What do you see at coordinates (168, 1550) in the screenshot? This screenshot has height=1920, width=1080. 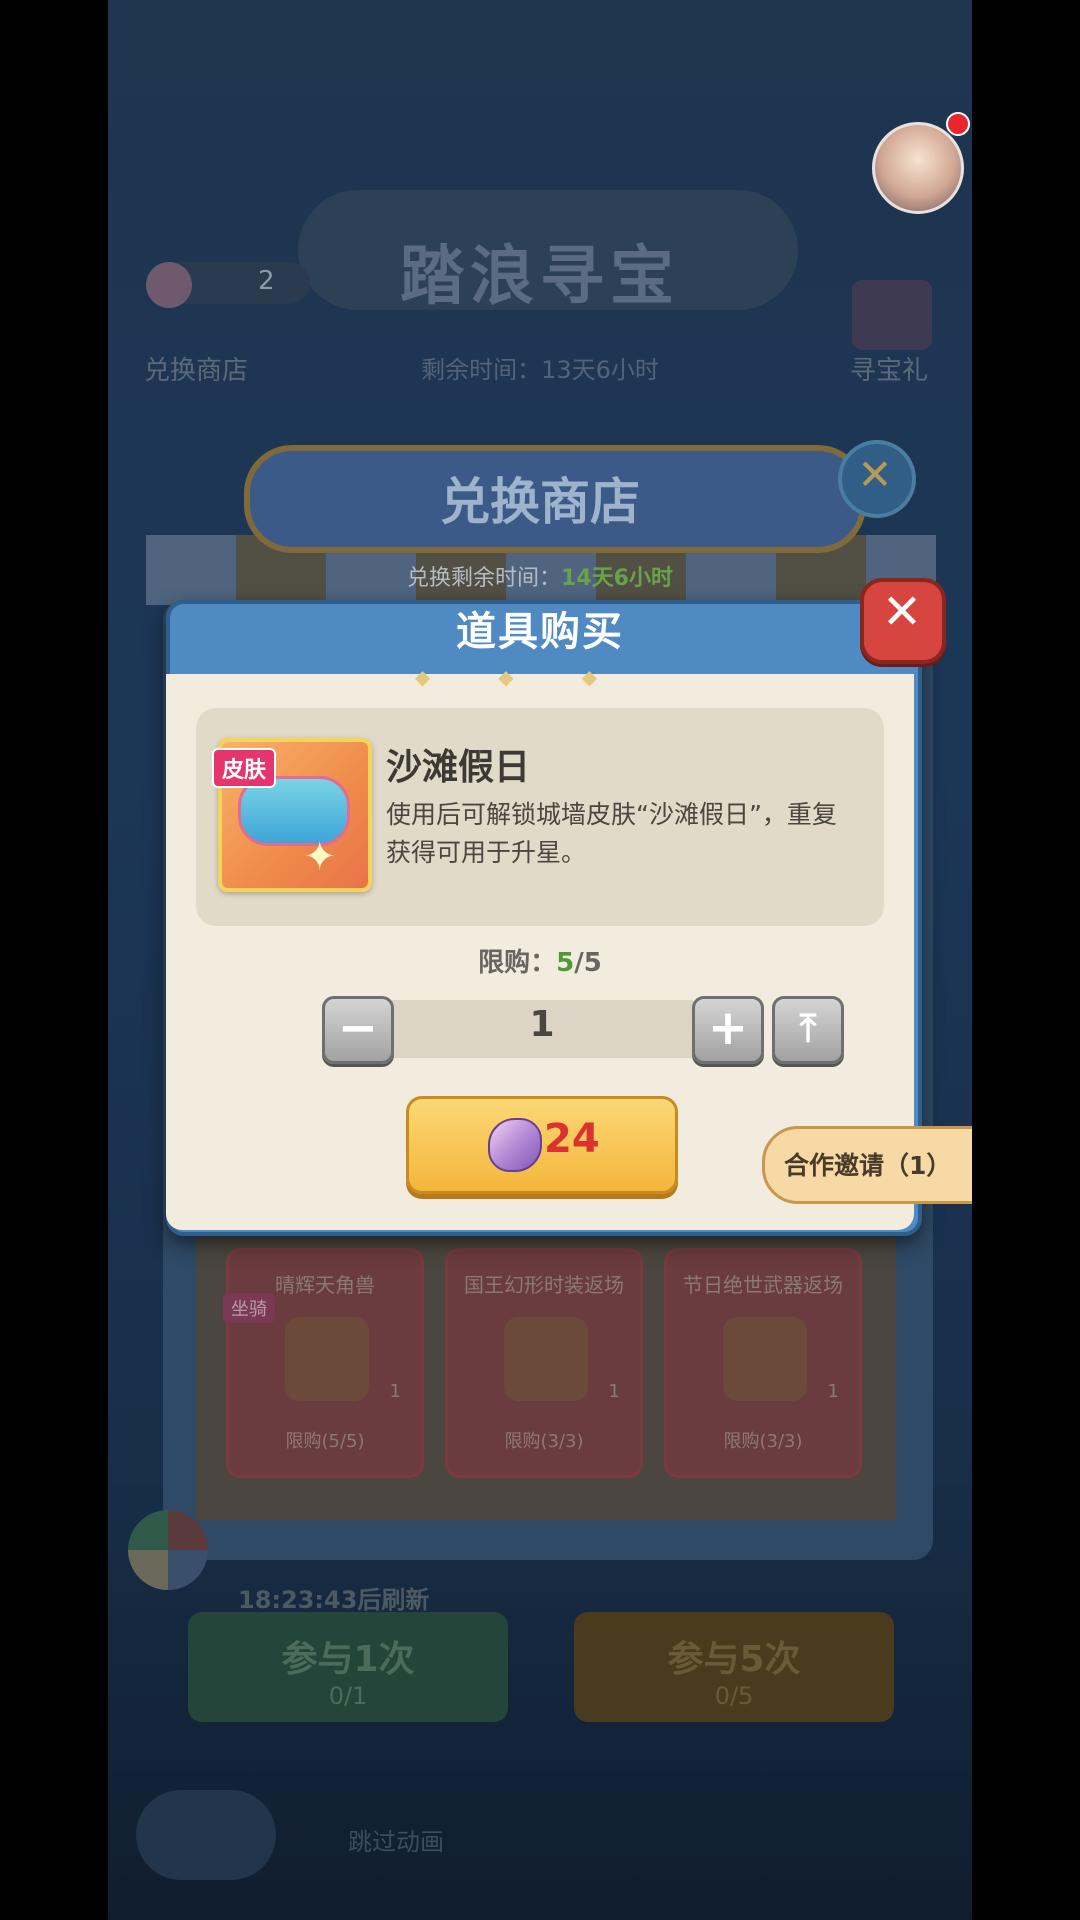 I see `beach-ball-icon` at bounding box center [168, 1550].